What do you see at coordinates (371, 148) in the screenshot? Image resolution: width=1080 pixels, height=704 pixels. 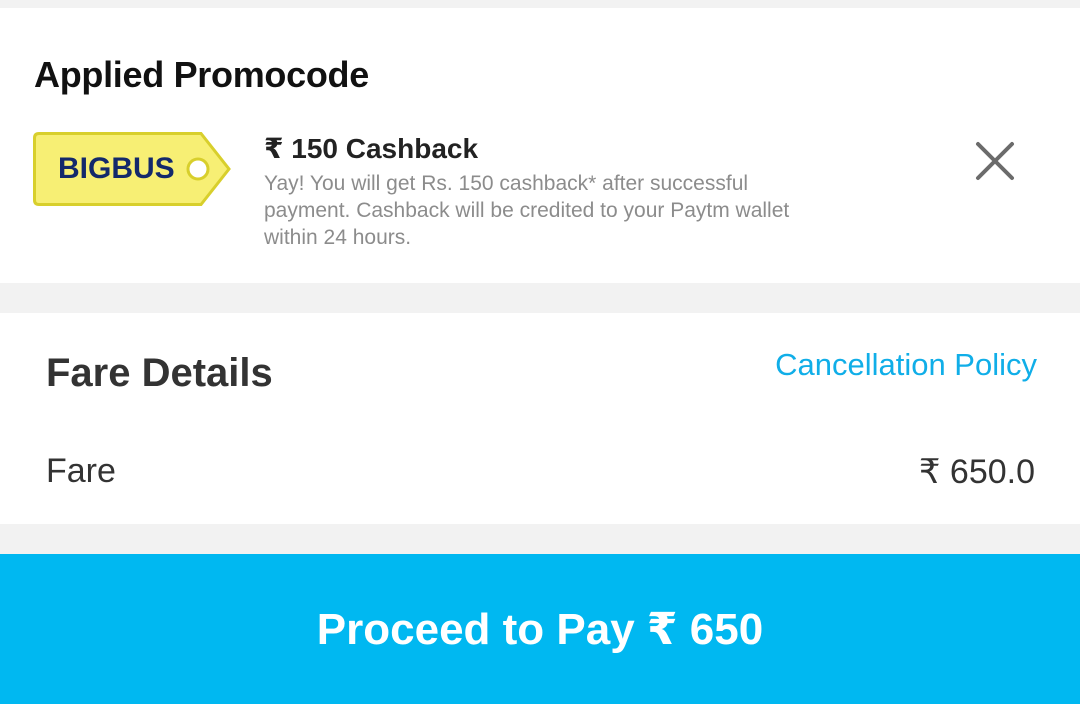 I see `cashback-title: ₹ 150 Cashback` at bounding box center [371, 148].